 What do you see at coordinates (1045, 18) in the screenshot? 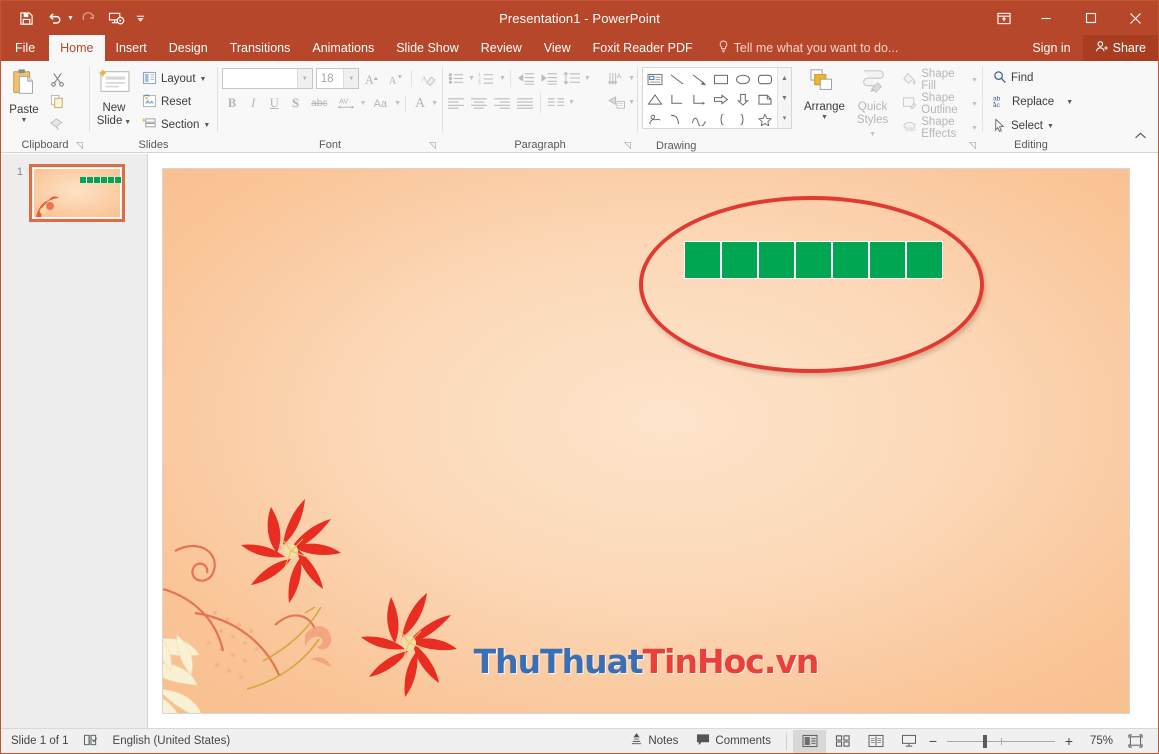
I see `minimize-button` at bounding box center [1045, 18].